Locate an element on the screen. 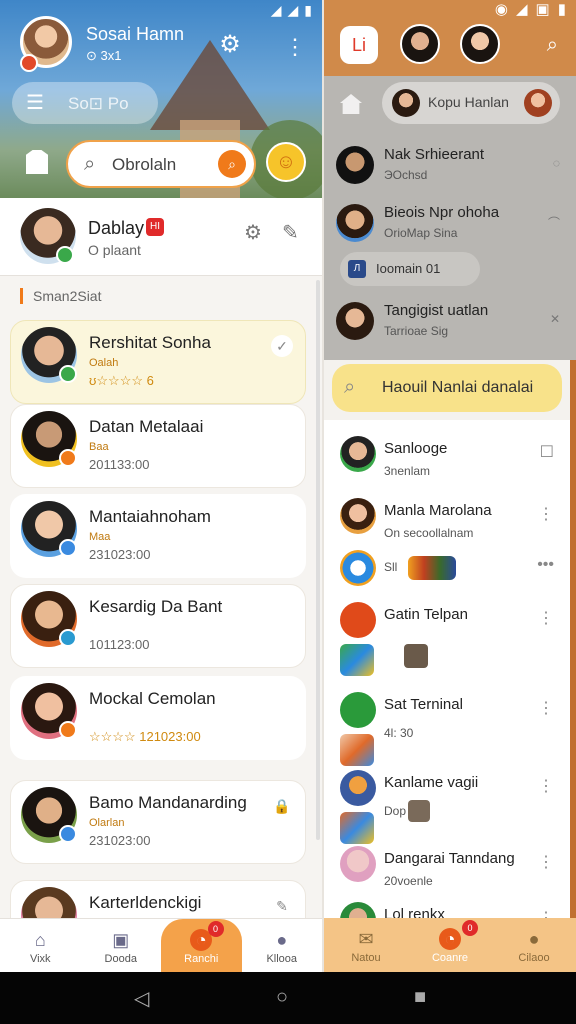 The width and height of the screenshot is (576, 1024). tab-home: ⌂ Vixk is located at coordinates (40, 945).